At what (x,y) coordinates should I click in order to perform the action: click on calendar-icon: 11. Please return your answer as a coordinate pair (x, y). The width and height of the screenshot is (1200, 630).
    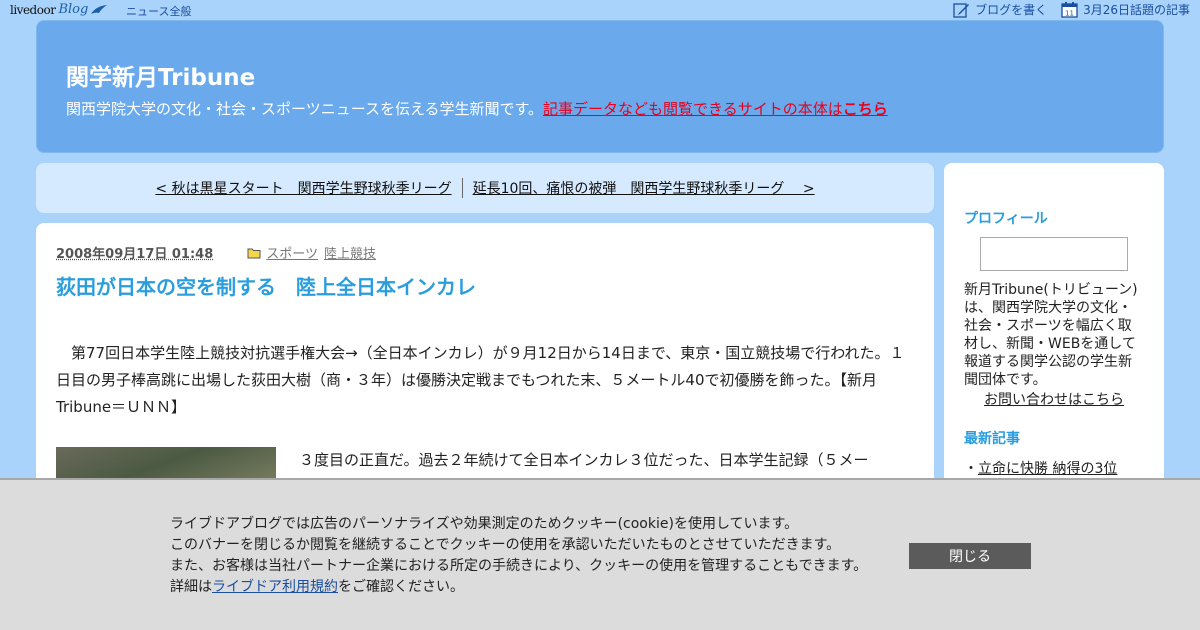
    Looking at the image, I should click on (1069, 10).